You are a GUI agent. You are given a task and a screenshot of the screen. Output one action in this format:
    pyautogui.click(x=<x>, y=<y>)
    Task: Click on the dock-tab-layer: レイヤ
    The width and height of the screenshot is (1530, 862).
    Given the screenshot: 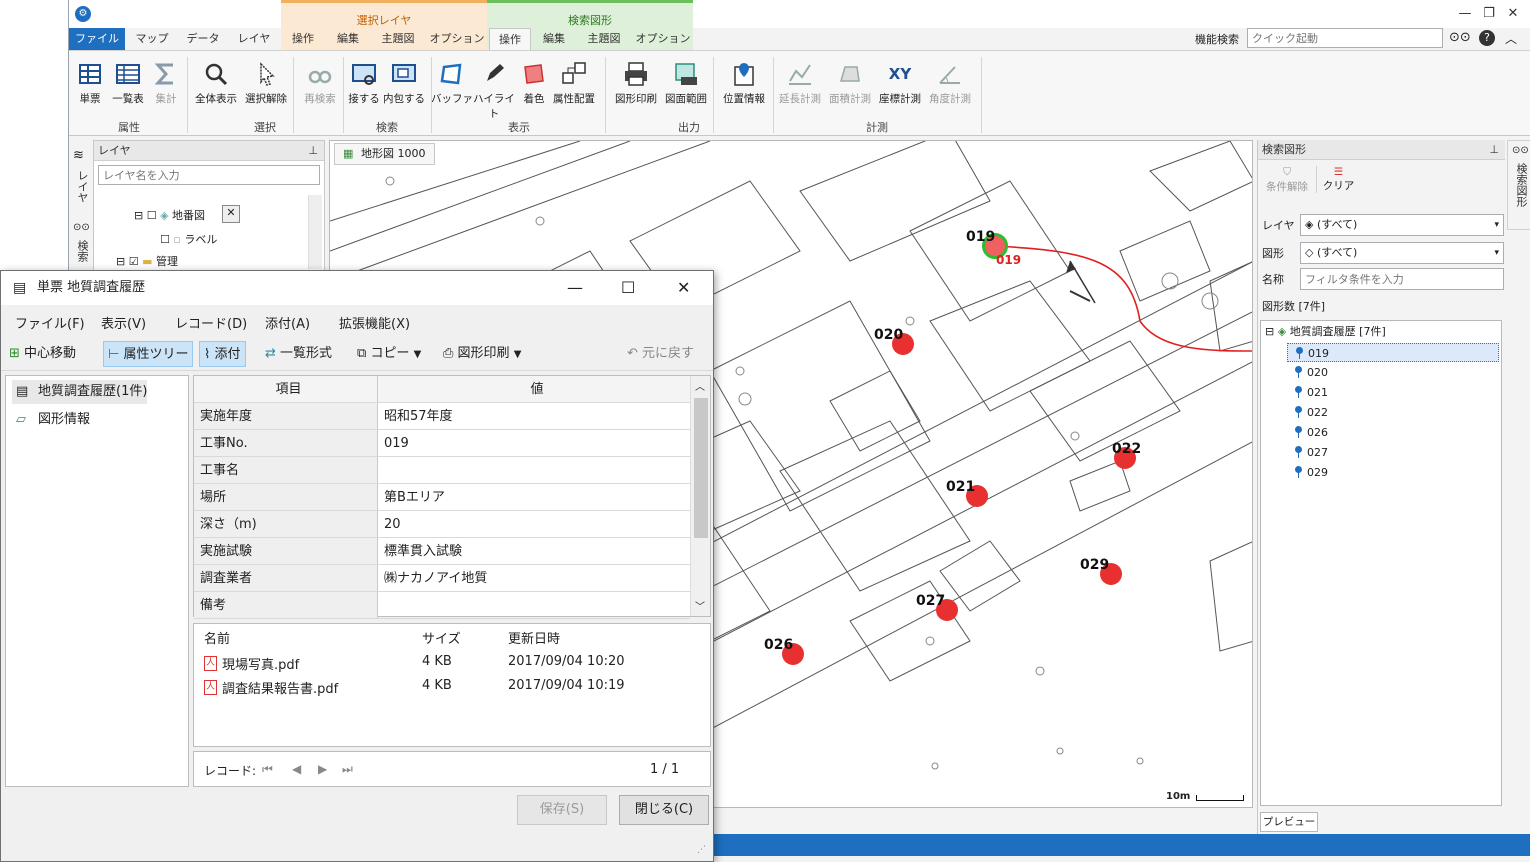 What is the action you would take?
    pyautogui.click(x=82, y=186)
    